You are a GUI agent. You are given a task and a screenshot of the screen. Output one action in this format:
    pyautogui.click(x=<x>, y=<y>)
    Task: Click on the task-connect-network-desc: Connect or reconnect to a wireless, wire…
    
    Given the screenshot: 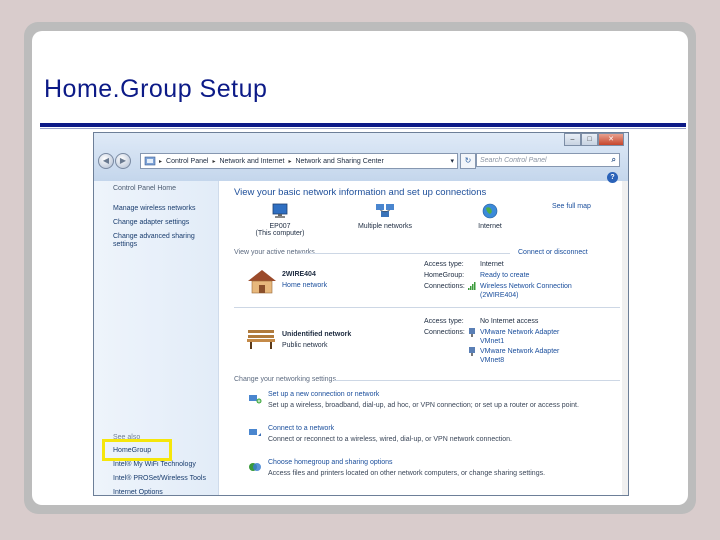 What is the action you would take?
    pyautogui.click(x=390, y=439)
    